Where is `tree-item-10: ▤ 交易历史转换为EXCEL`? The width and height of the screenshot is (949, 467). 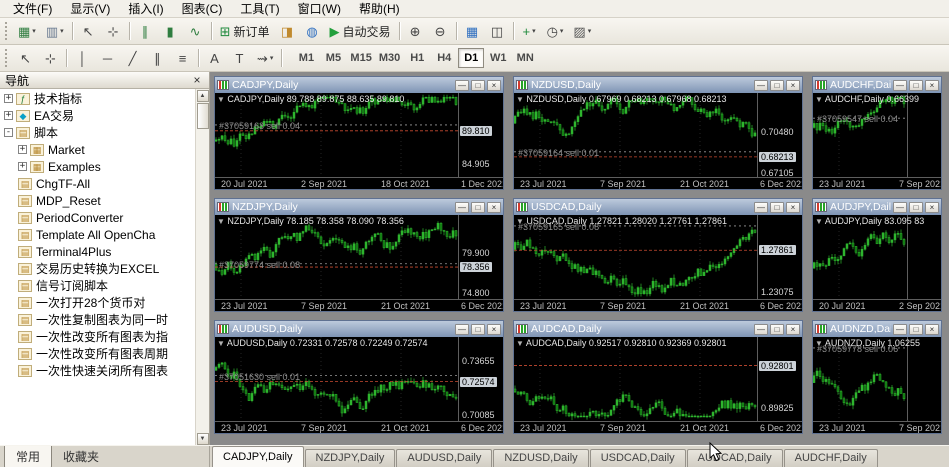 tree-item-10: ▤ 交易历史转换为EXCEL is located at coordinates (97, 268).